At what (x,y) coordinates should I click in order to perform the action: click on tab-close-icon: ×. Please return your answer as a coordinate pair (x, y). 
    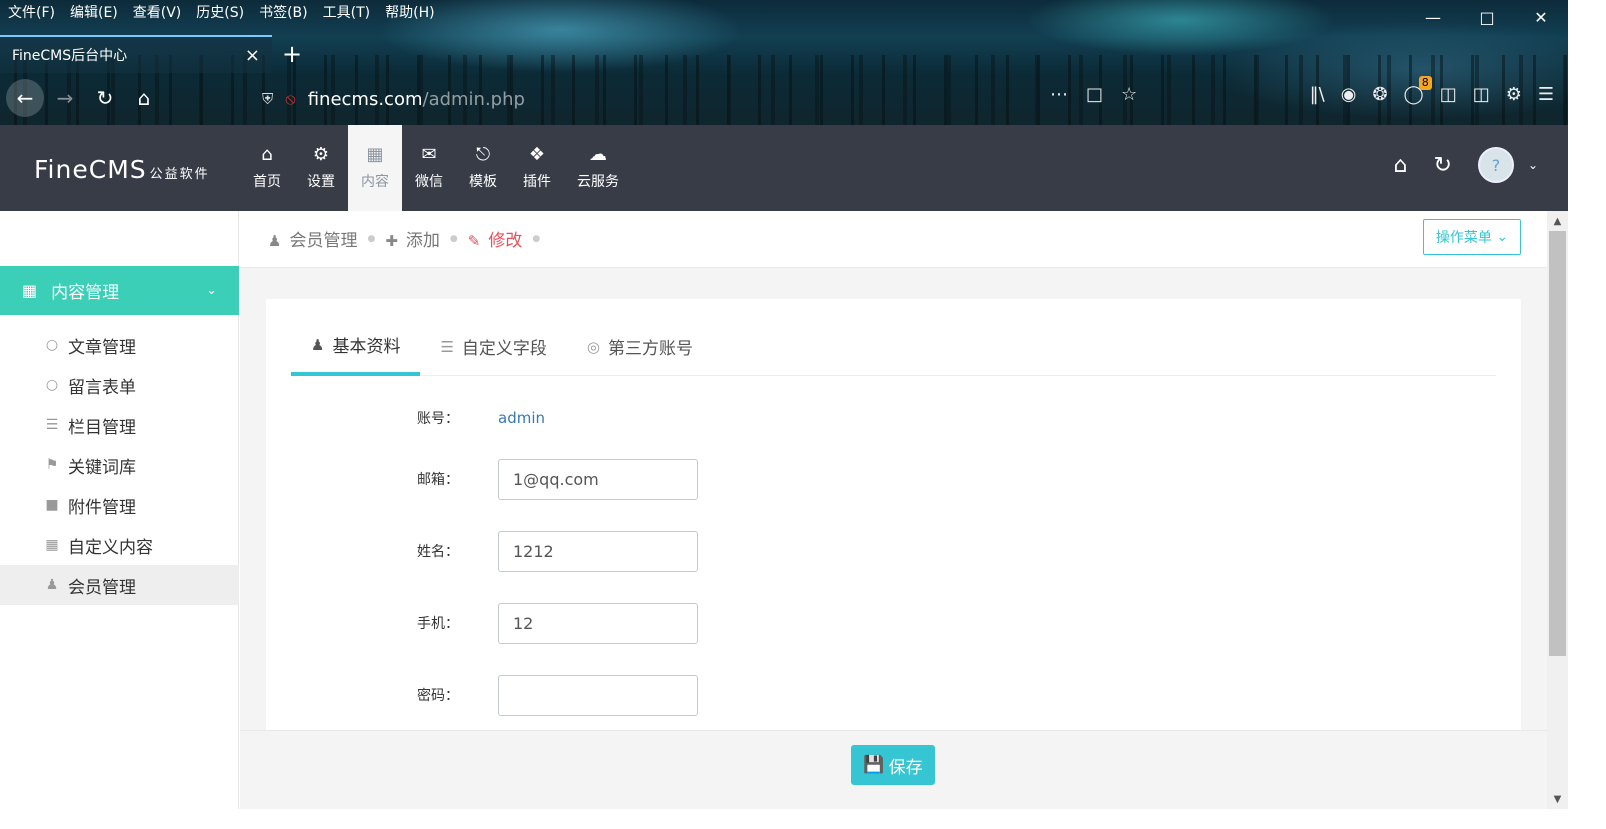
    Looking at the image, I should click on (252, 55).